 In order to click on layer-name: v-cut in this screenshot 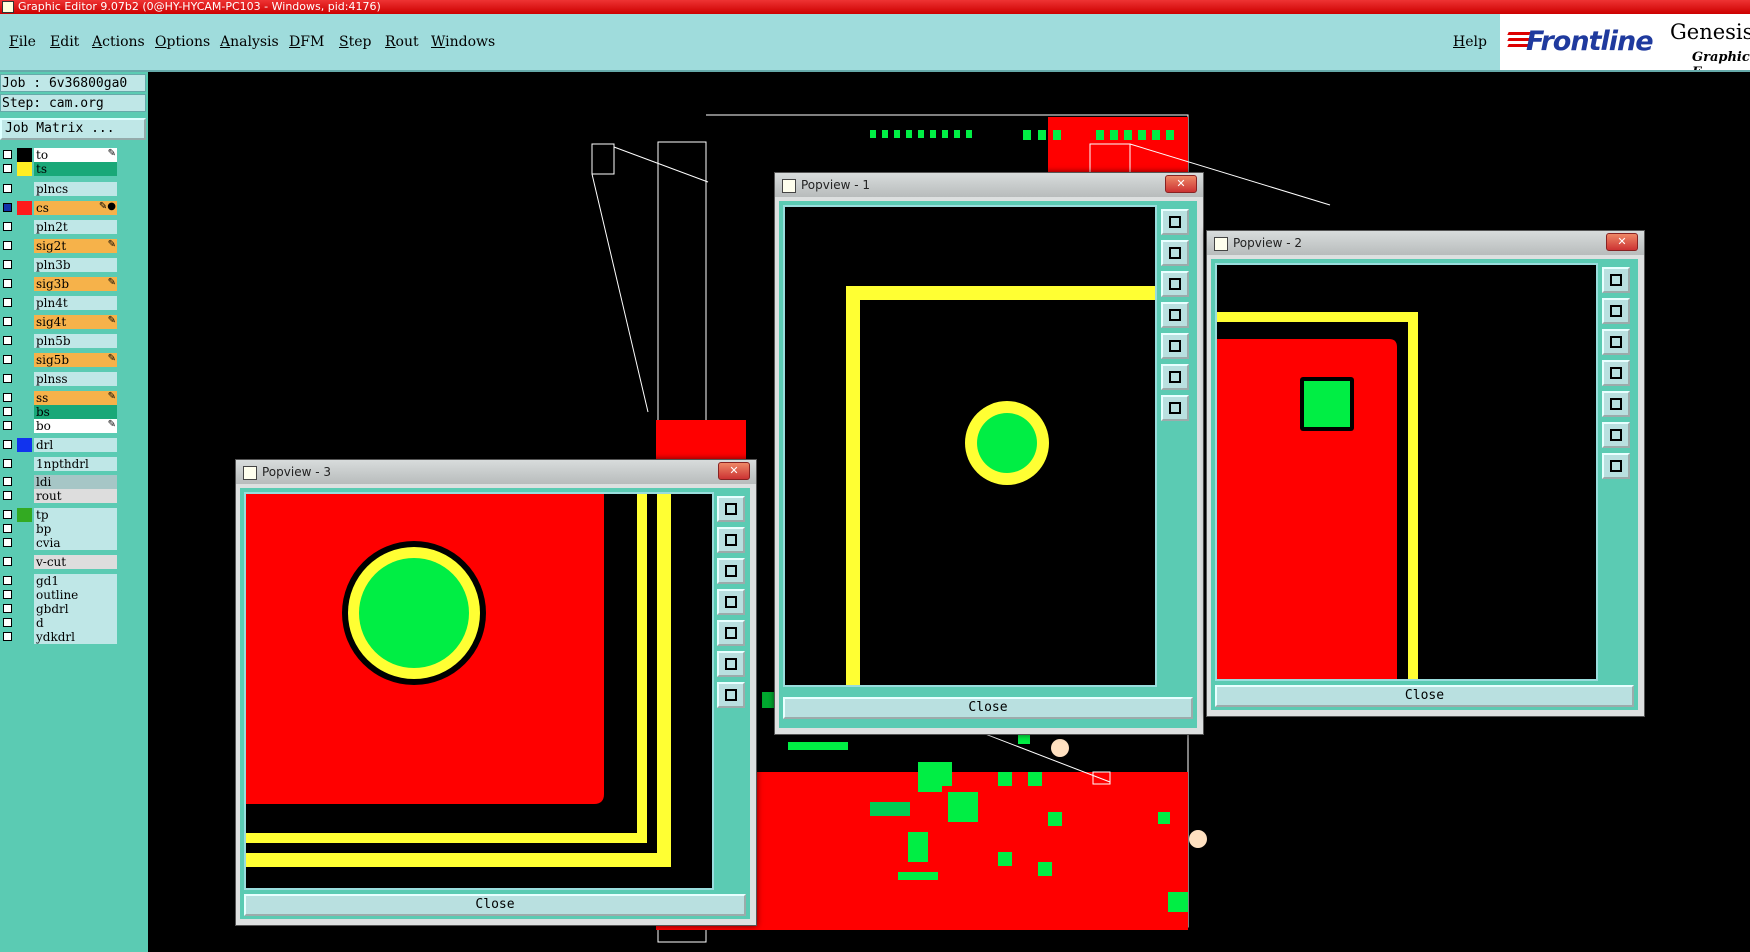, I will do `click(75, 562)`.